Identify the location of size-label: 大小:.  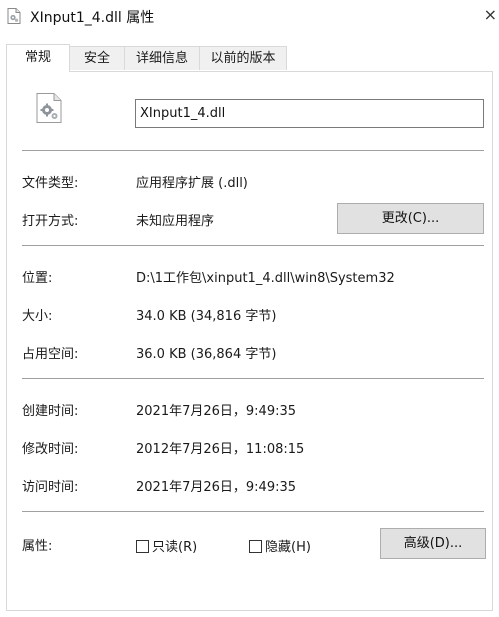
(37, 316).